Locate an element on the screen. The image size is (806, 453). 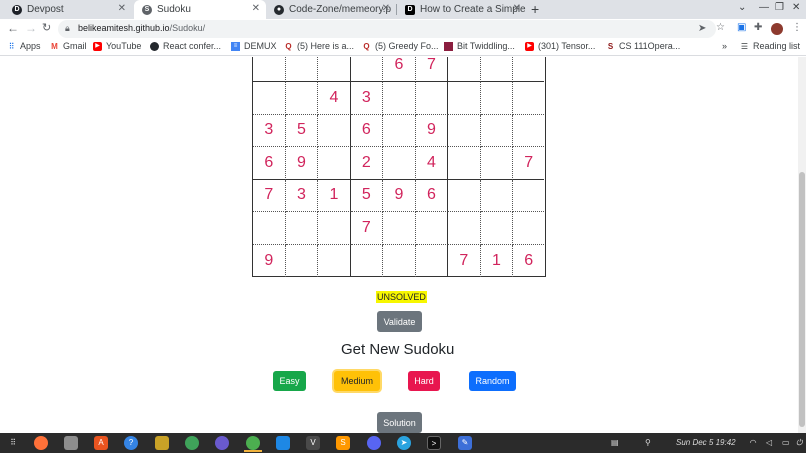
more-bookmarks-icon: » is located at coordinates (724, 46).